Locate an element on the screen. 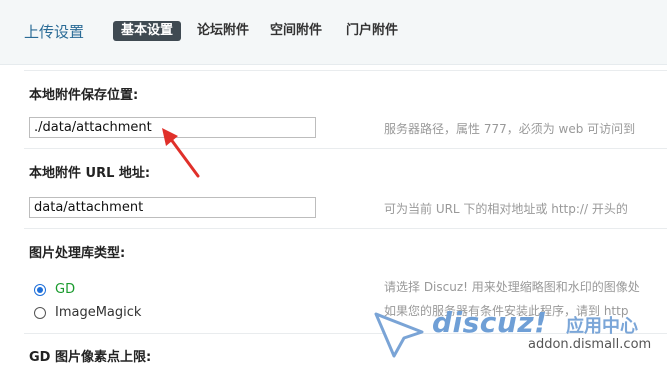 The height and width of the screenshot is (370, 667). attach-url-input is located at coordinates (172, 207).